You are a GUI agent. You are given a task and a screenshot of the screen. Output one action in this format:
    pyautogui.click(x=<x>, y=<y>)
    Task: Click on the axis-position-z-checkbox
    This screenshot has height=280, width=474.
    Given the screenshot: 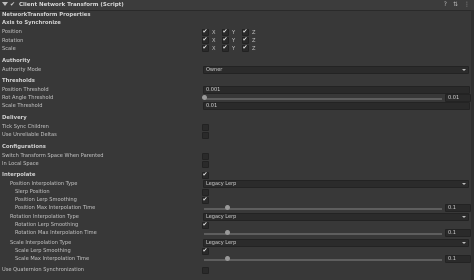 What is the action you would take?
    pyautogui.click(x=245, y=32)
    